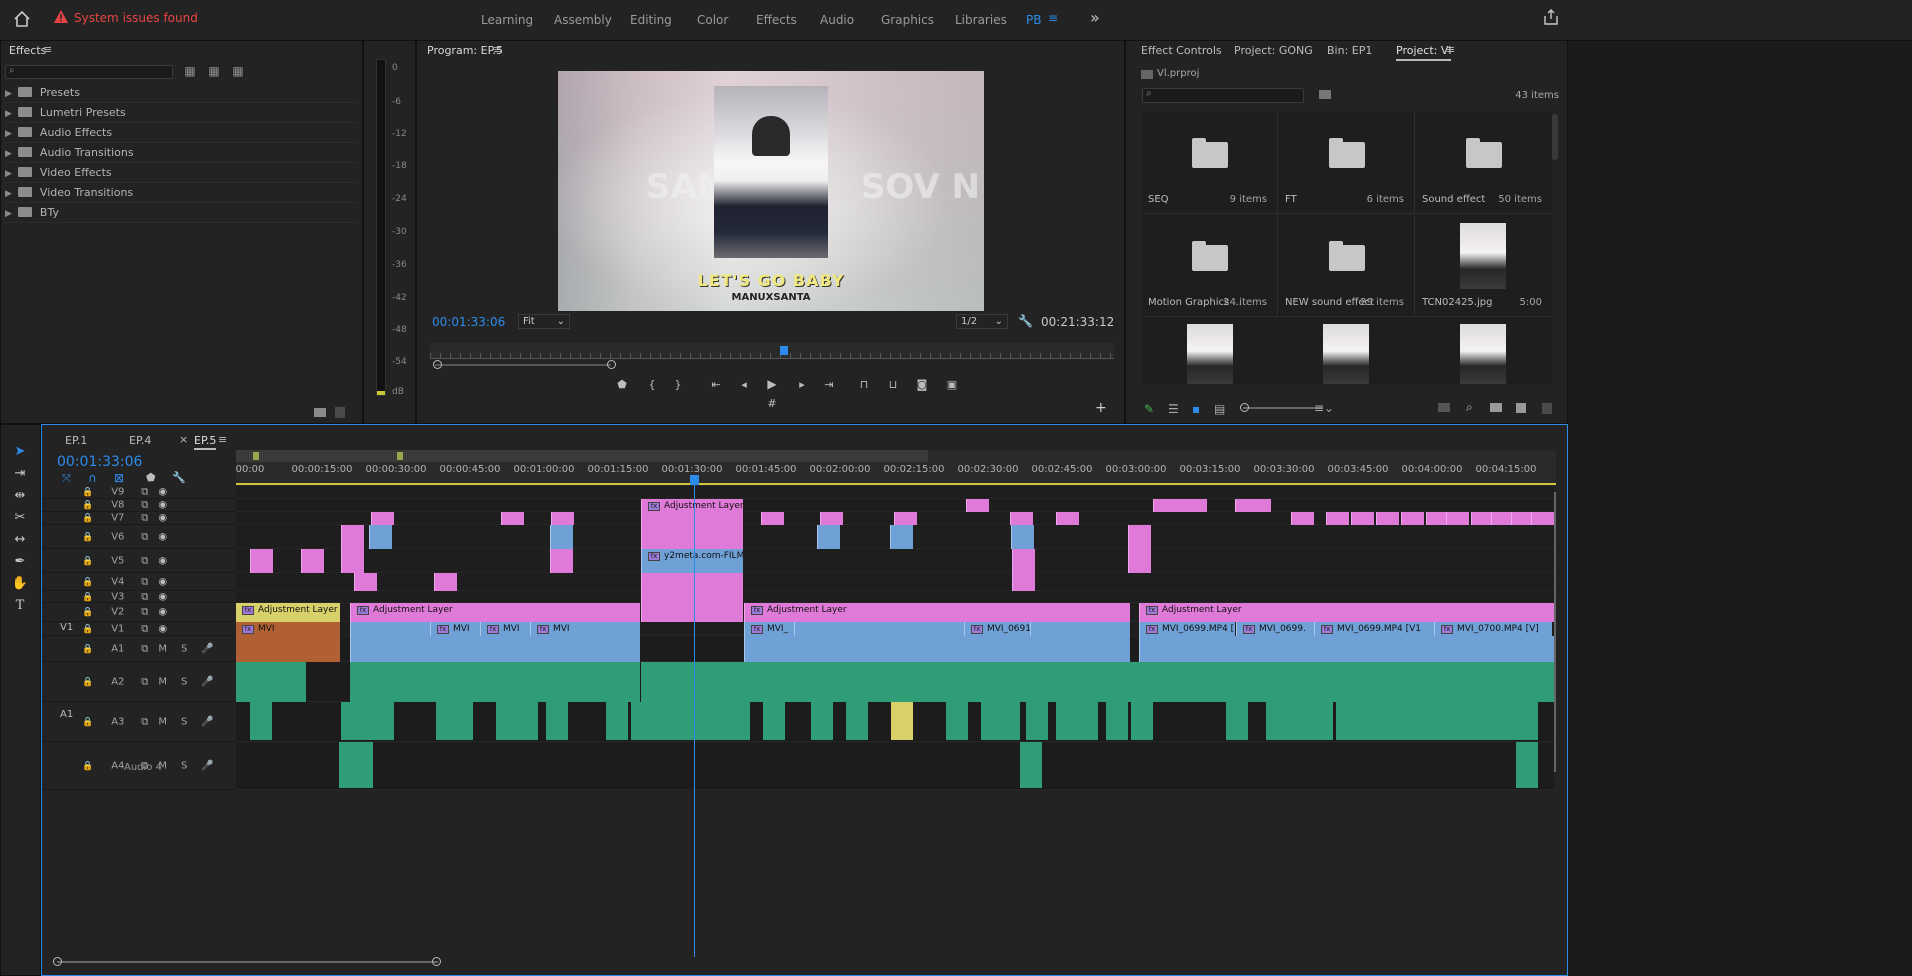 This screenshot has height=976, width=1912. What do you see at coordinates (400, 456) in the screenshot?
I see `ruler-marker` at bounding box center [400, 456].